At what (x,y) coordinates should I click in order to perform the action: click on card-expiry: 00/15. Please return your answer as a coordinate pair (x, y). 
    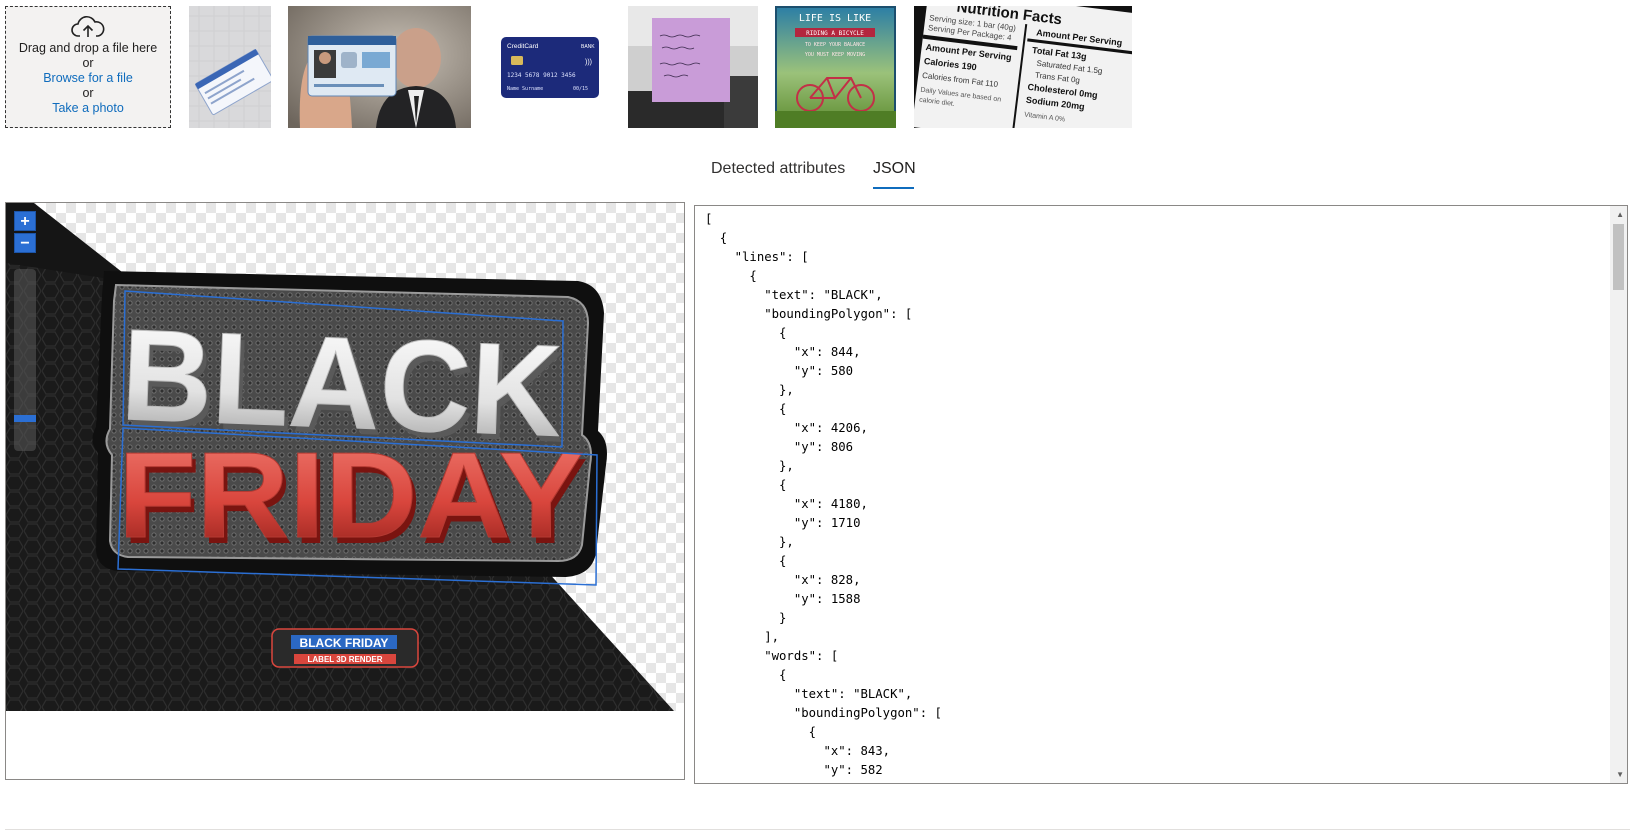
    Looking at the image, I should click on (580, 89).